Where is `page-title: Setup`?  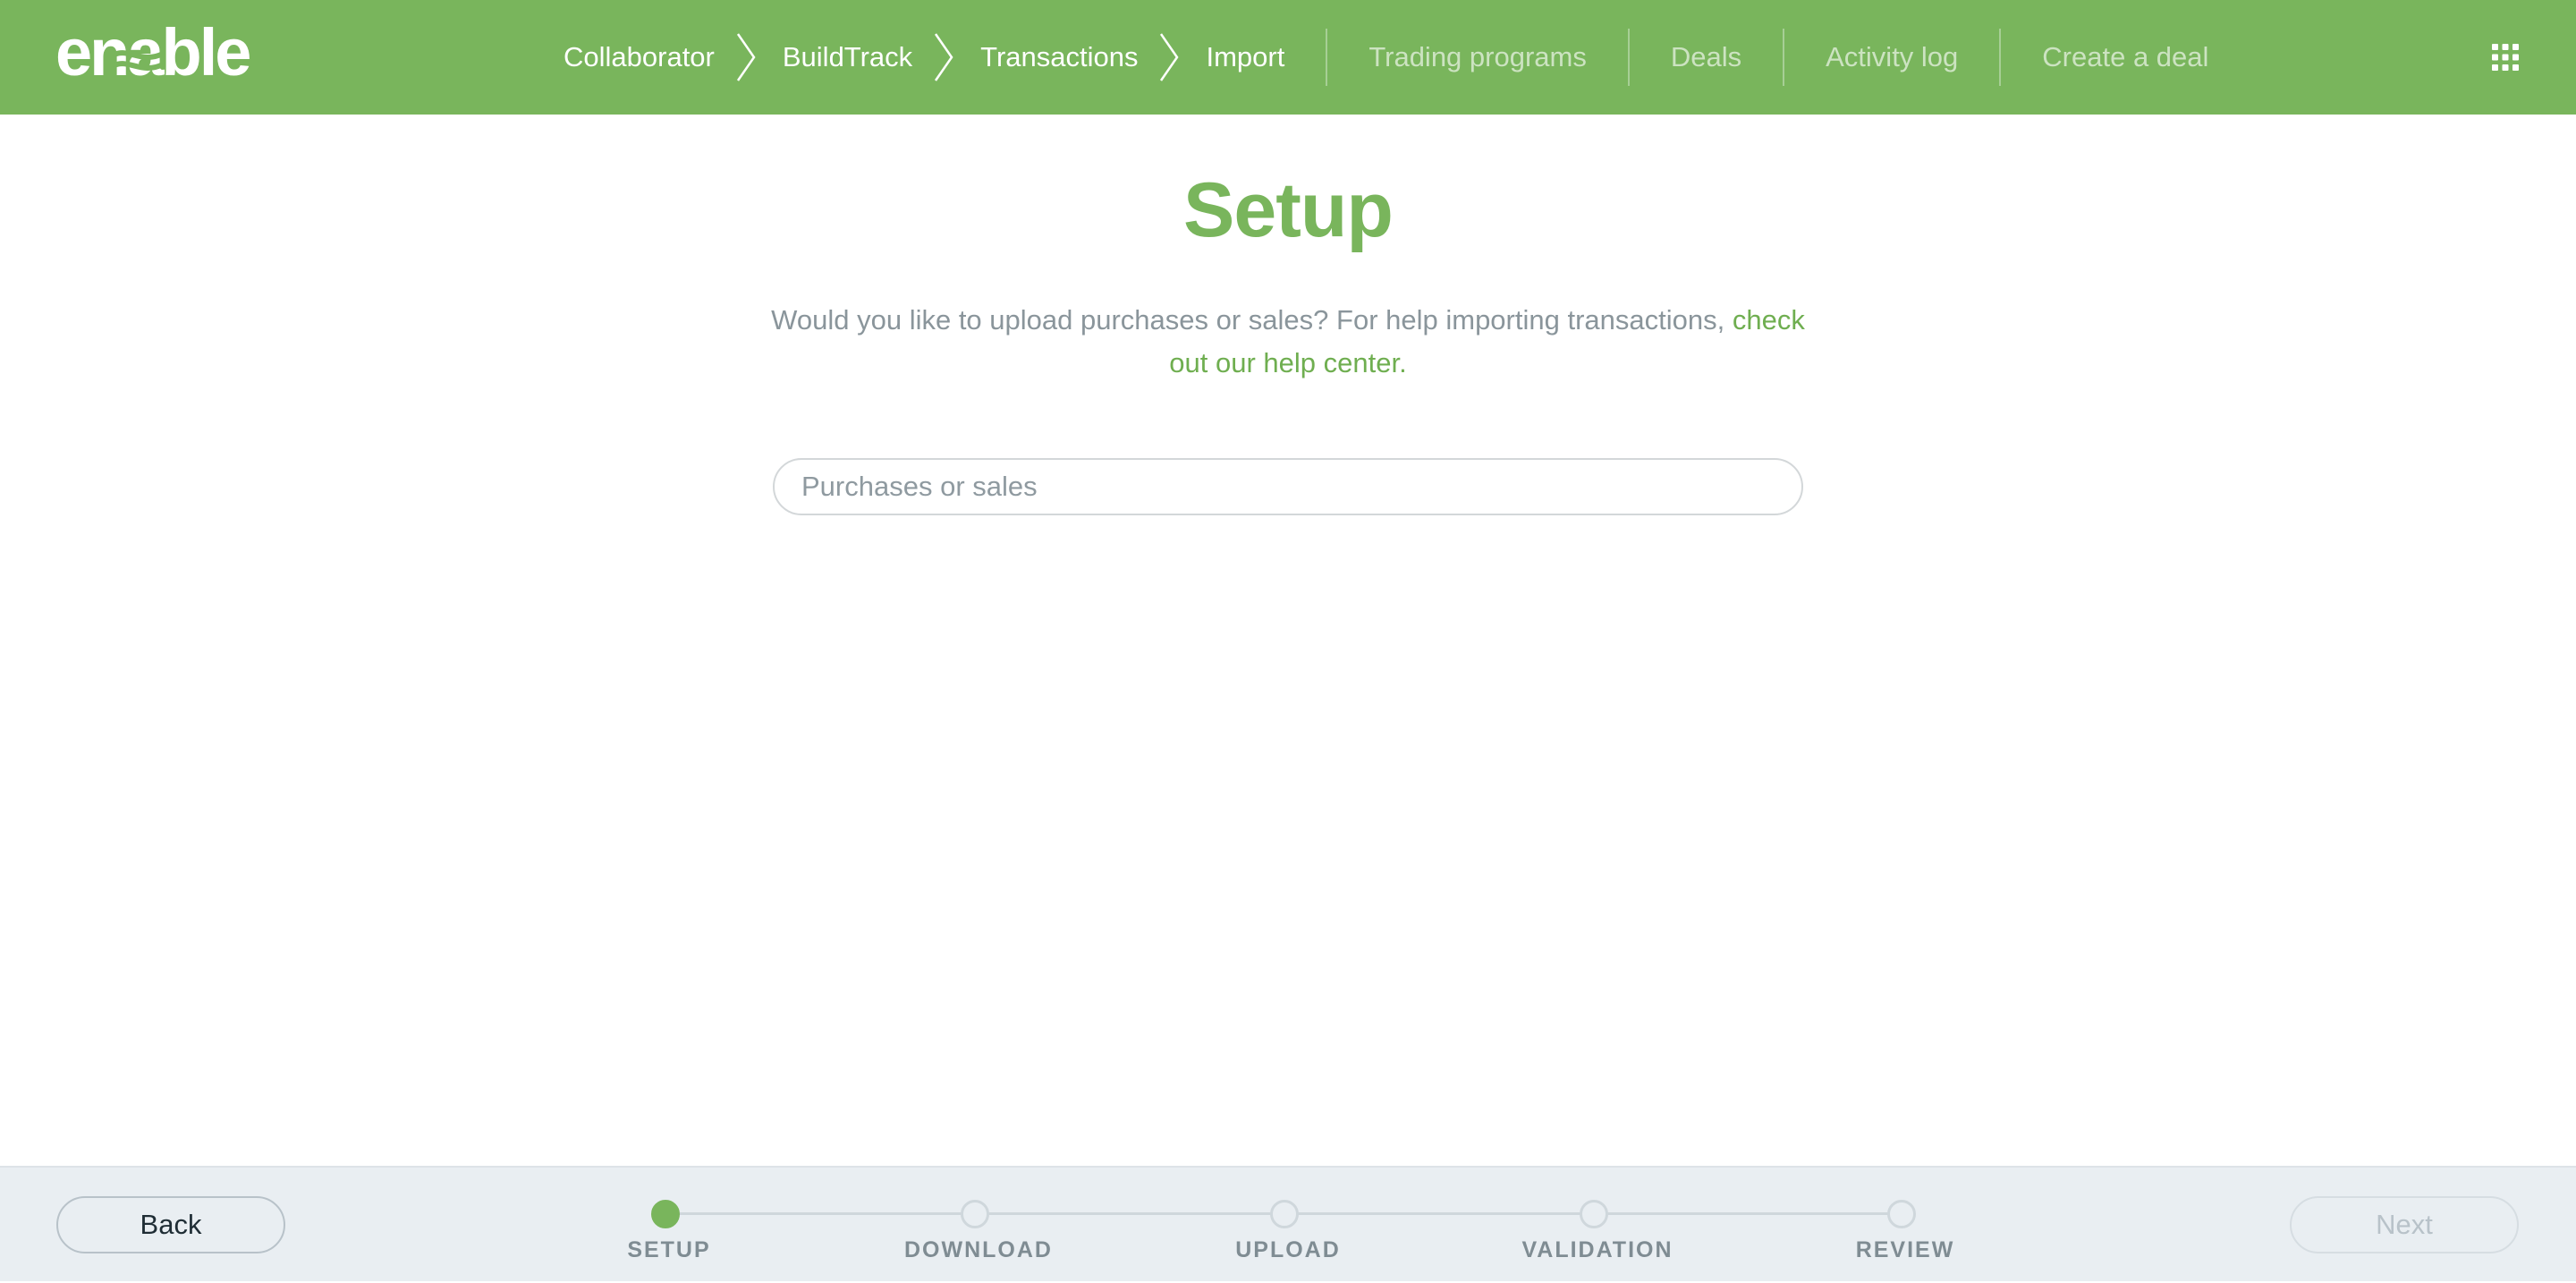 page-title: Setup is located at coordinates (1288, 210).